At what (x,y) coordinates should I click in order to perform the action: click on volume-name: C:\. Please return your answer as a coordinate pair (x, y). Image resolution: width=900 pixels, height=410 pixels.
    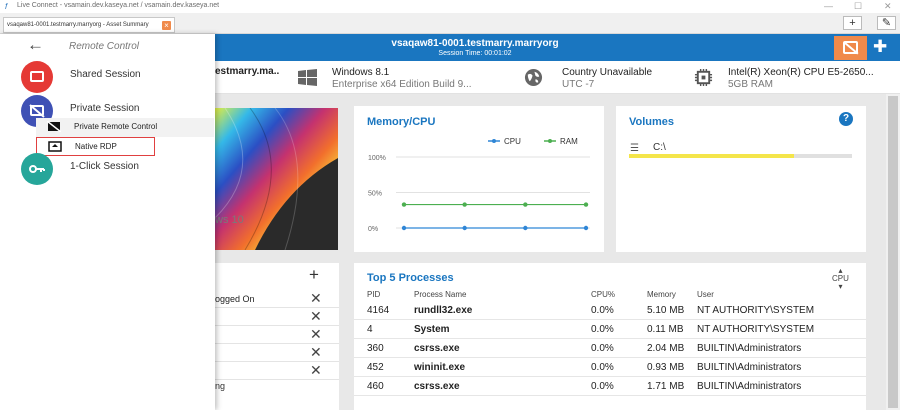
    Looking at the image, I should click on (659, 147).